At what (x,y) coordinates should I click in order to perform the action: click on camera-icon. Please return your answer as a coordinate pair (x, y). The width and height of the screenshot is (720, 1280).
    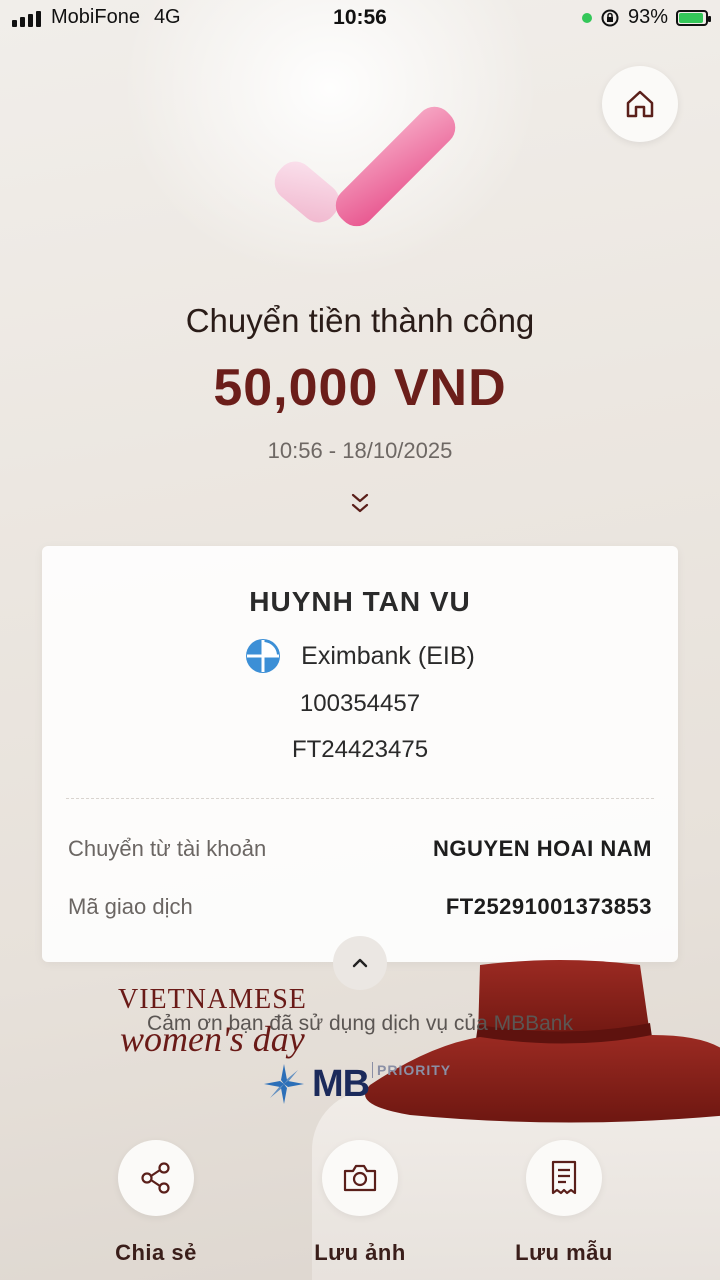
    Looking at the image, I should click on (360, 1178).